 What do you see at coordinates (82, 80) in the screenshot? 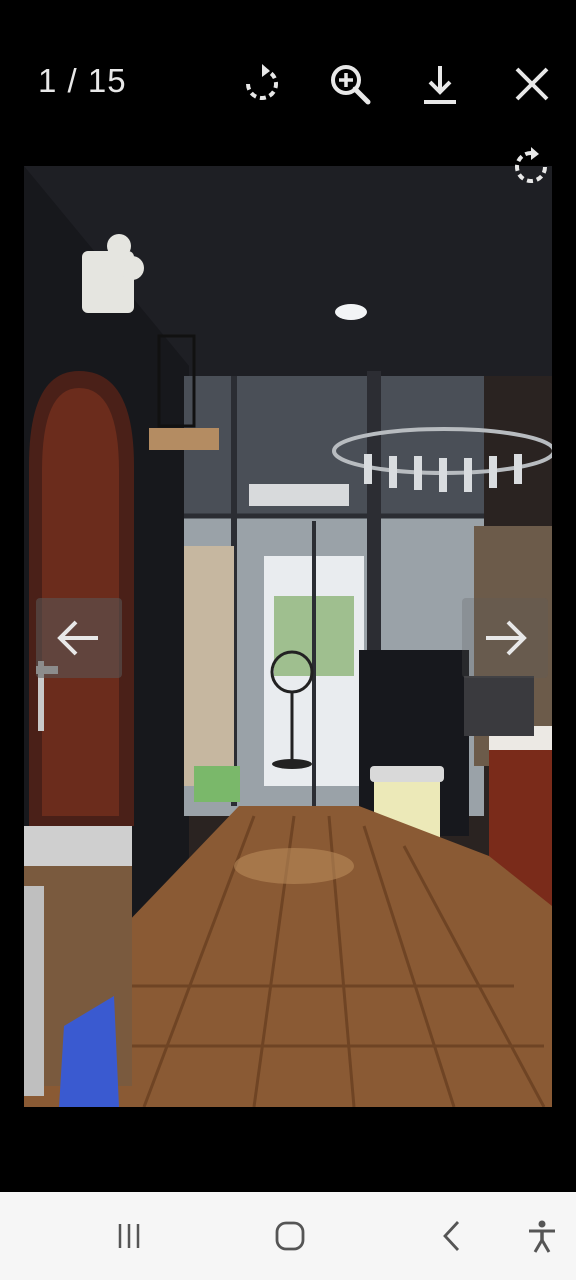
I see `image-counter: 1 / 15` at bounding box center [82, 80].